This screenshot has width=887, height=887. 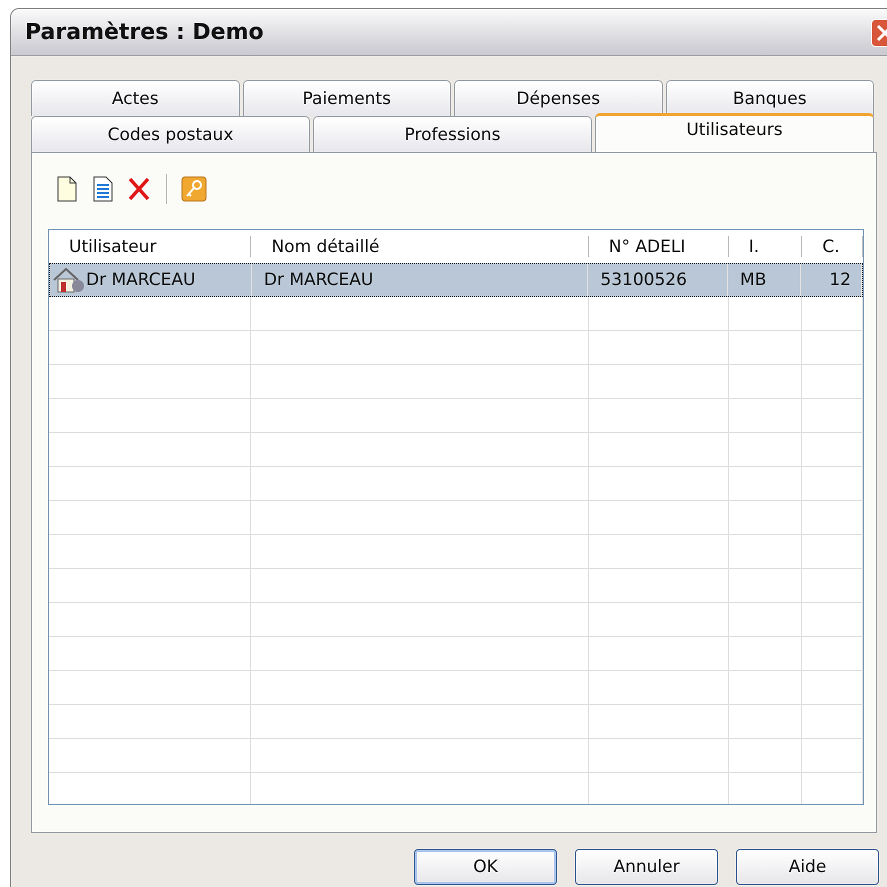 What do you see at coordinates (485, 867) in the screenshot?
I see `dialog-button: OK` at bounding box center [485, 867].